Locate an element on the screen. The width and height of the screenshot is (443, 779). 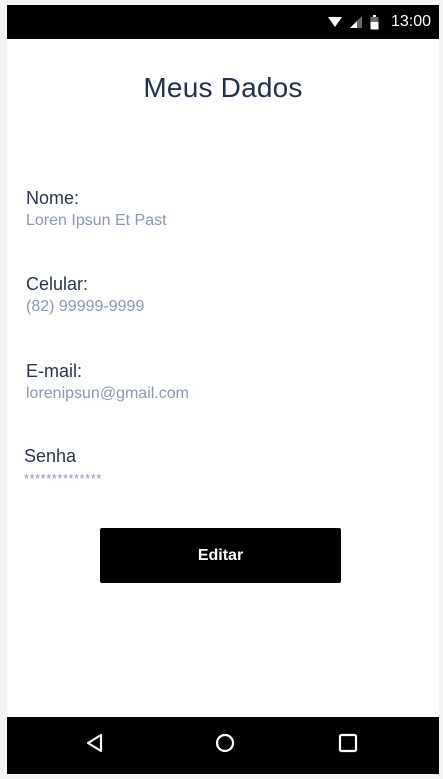
back-button is located at coordinates (95, 745).